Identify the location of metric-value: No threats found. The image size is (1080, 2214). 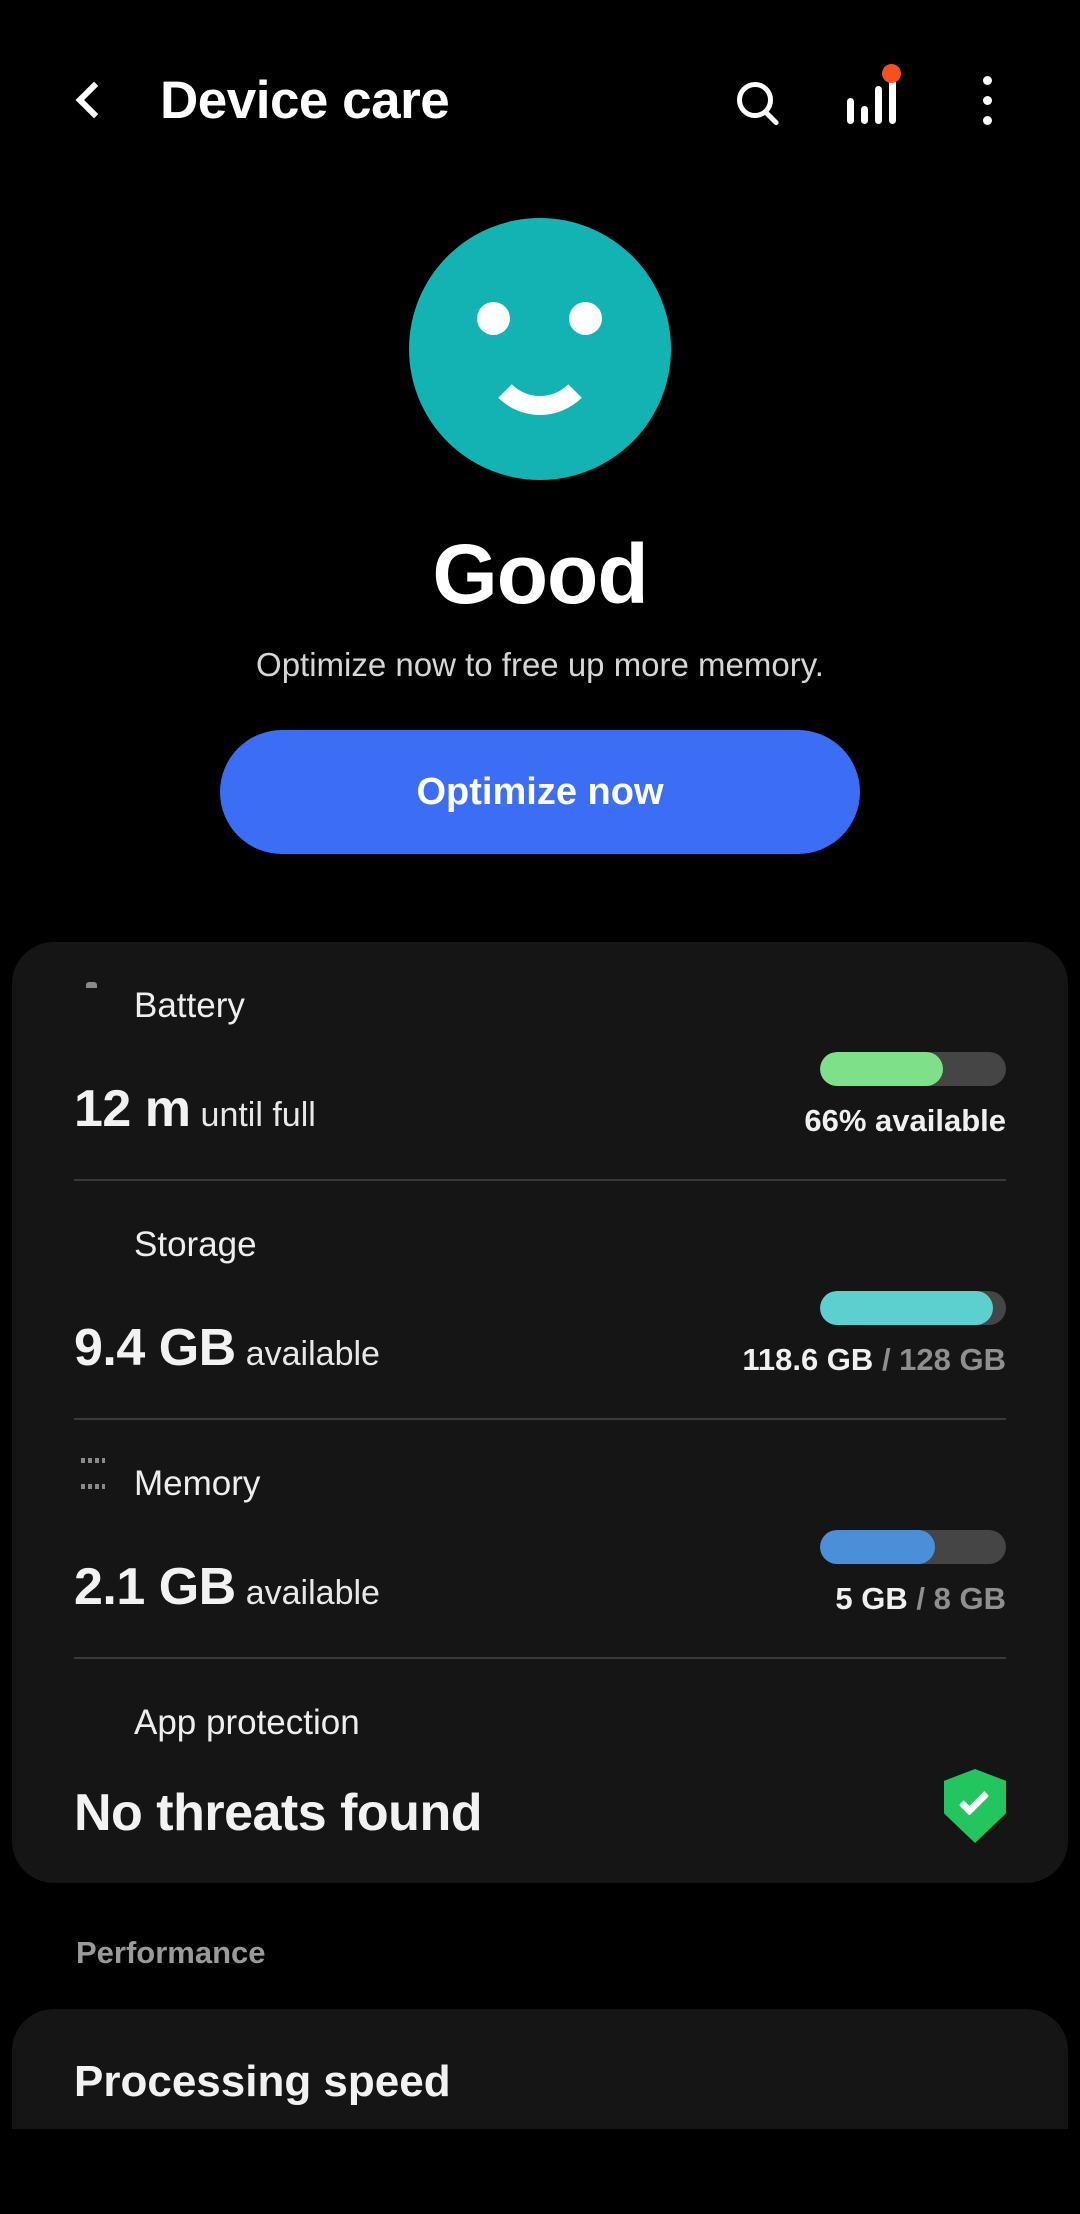
(278, 1813).